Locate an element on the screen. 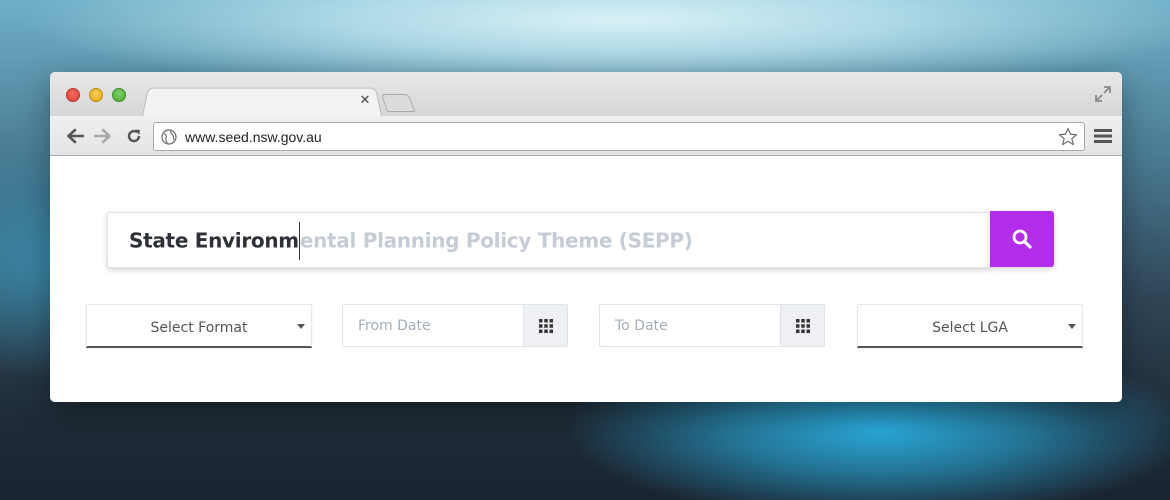 The width and height of the screenshot is (1170, 500). hamburger-menu-icon is located at coordinates (1103, 136).